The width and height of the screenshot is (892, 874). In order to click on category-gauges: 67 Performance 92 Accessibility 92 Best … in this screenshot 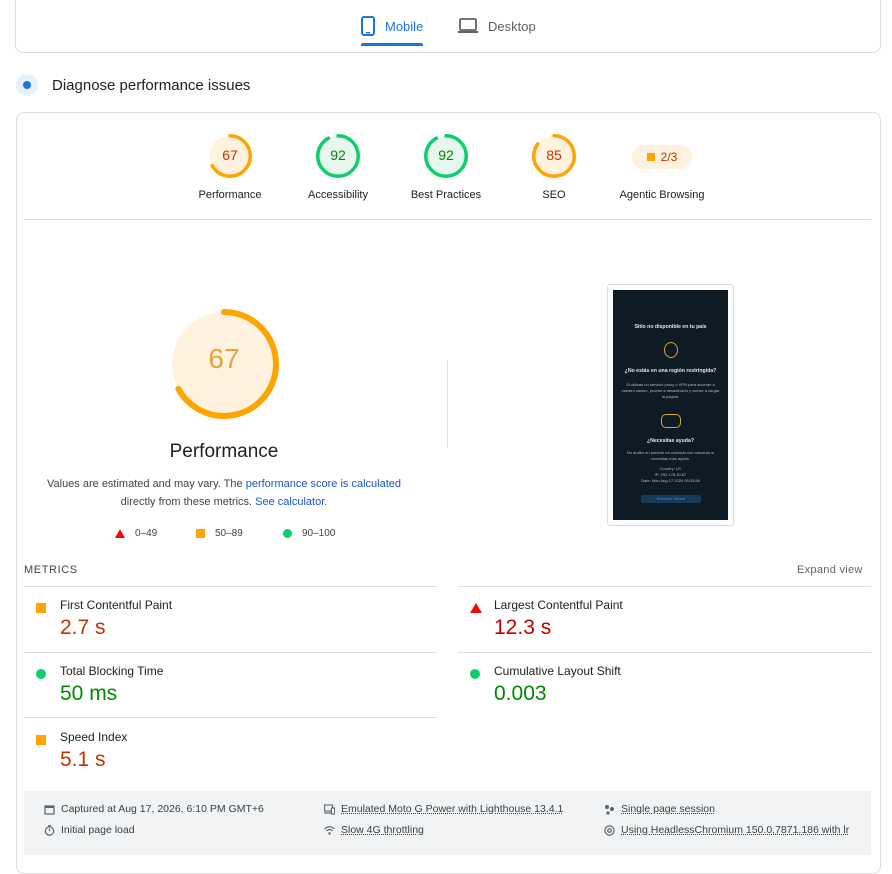, I will do `click(446, 168)`.